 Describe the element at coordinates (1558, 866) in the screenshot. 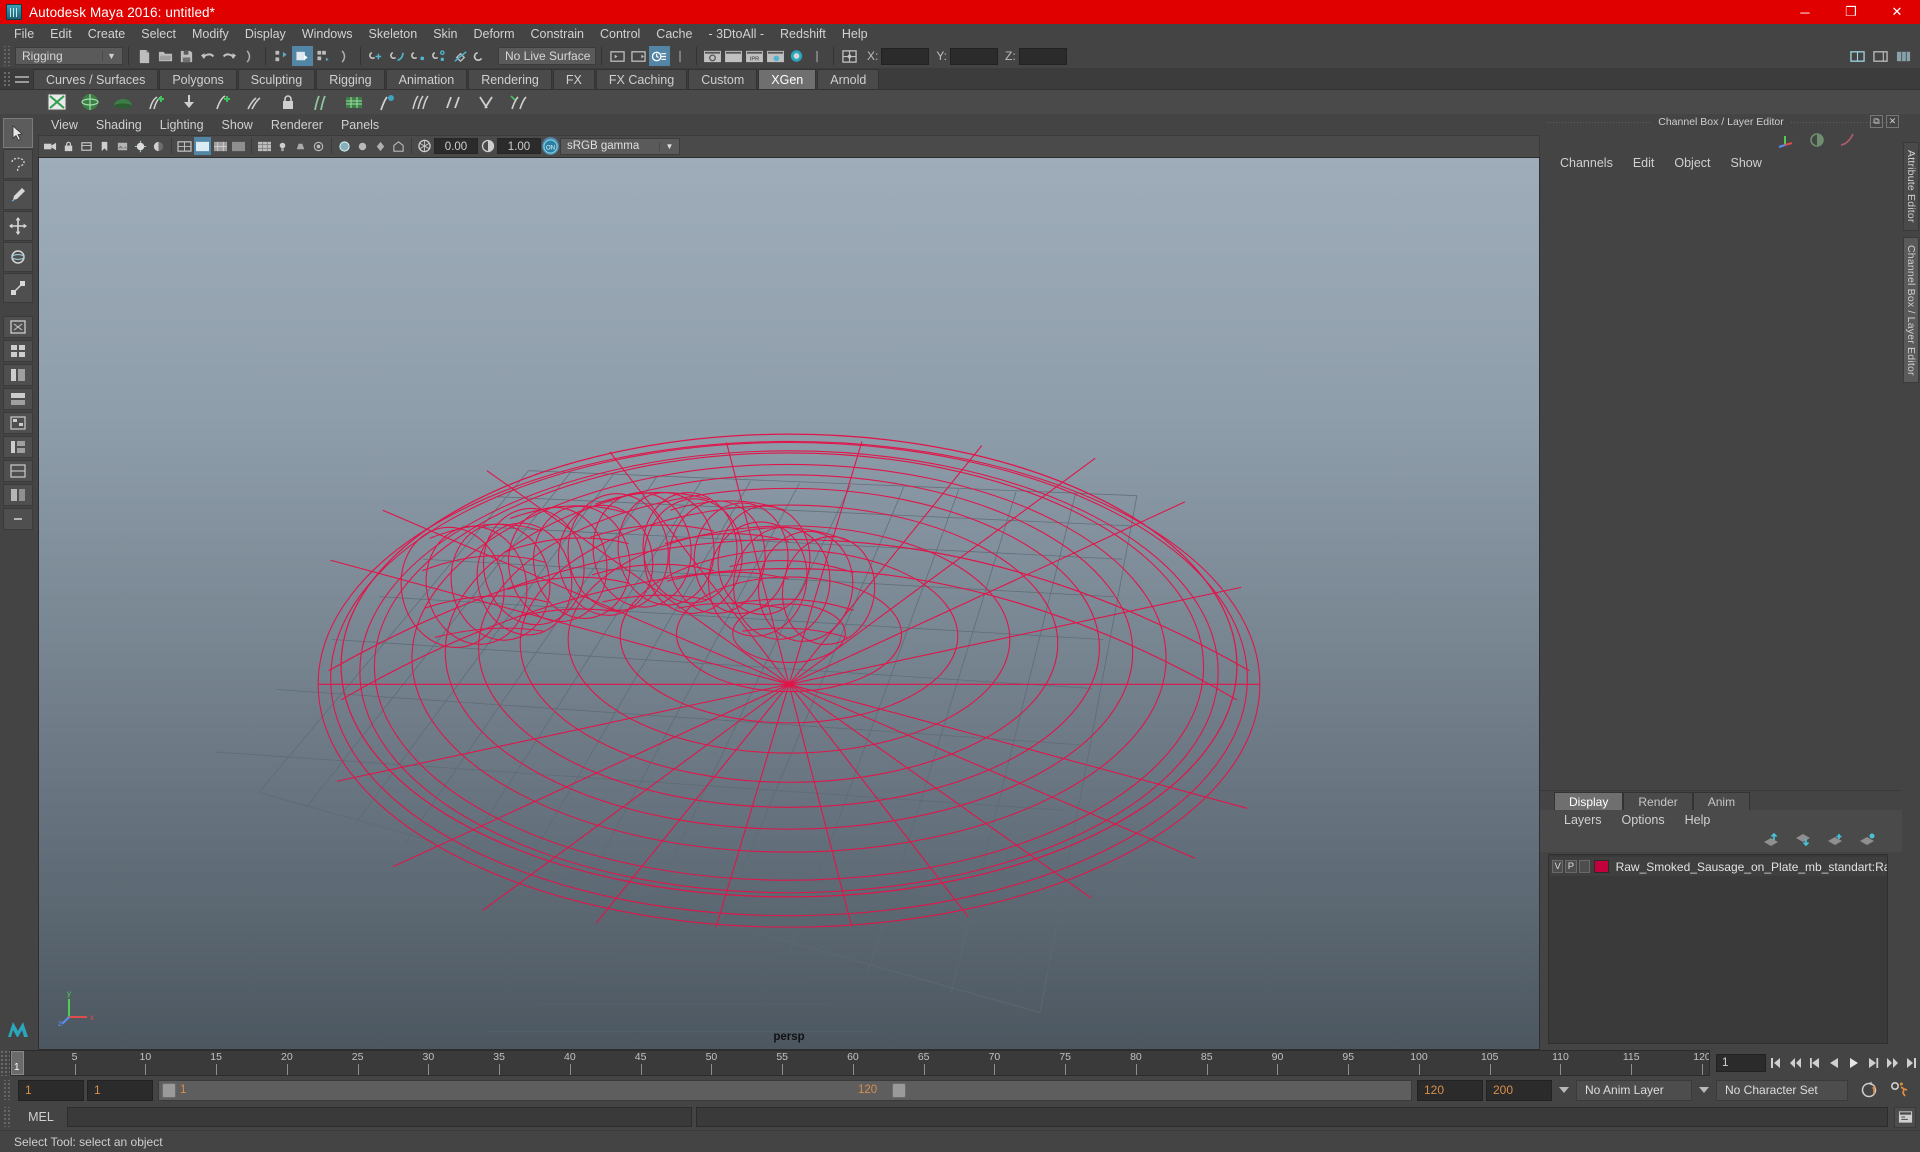

I see `layer-visibility-toggle: V` at that location.